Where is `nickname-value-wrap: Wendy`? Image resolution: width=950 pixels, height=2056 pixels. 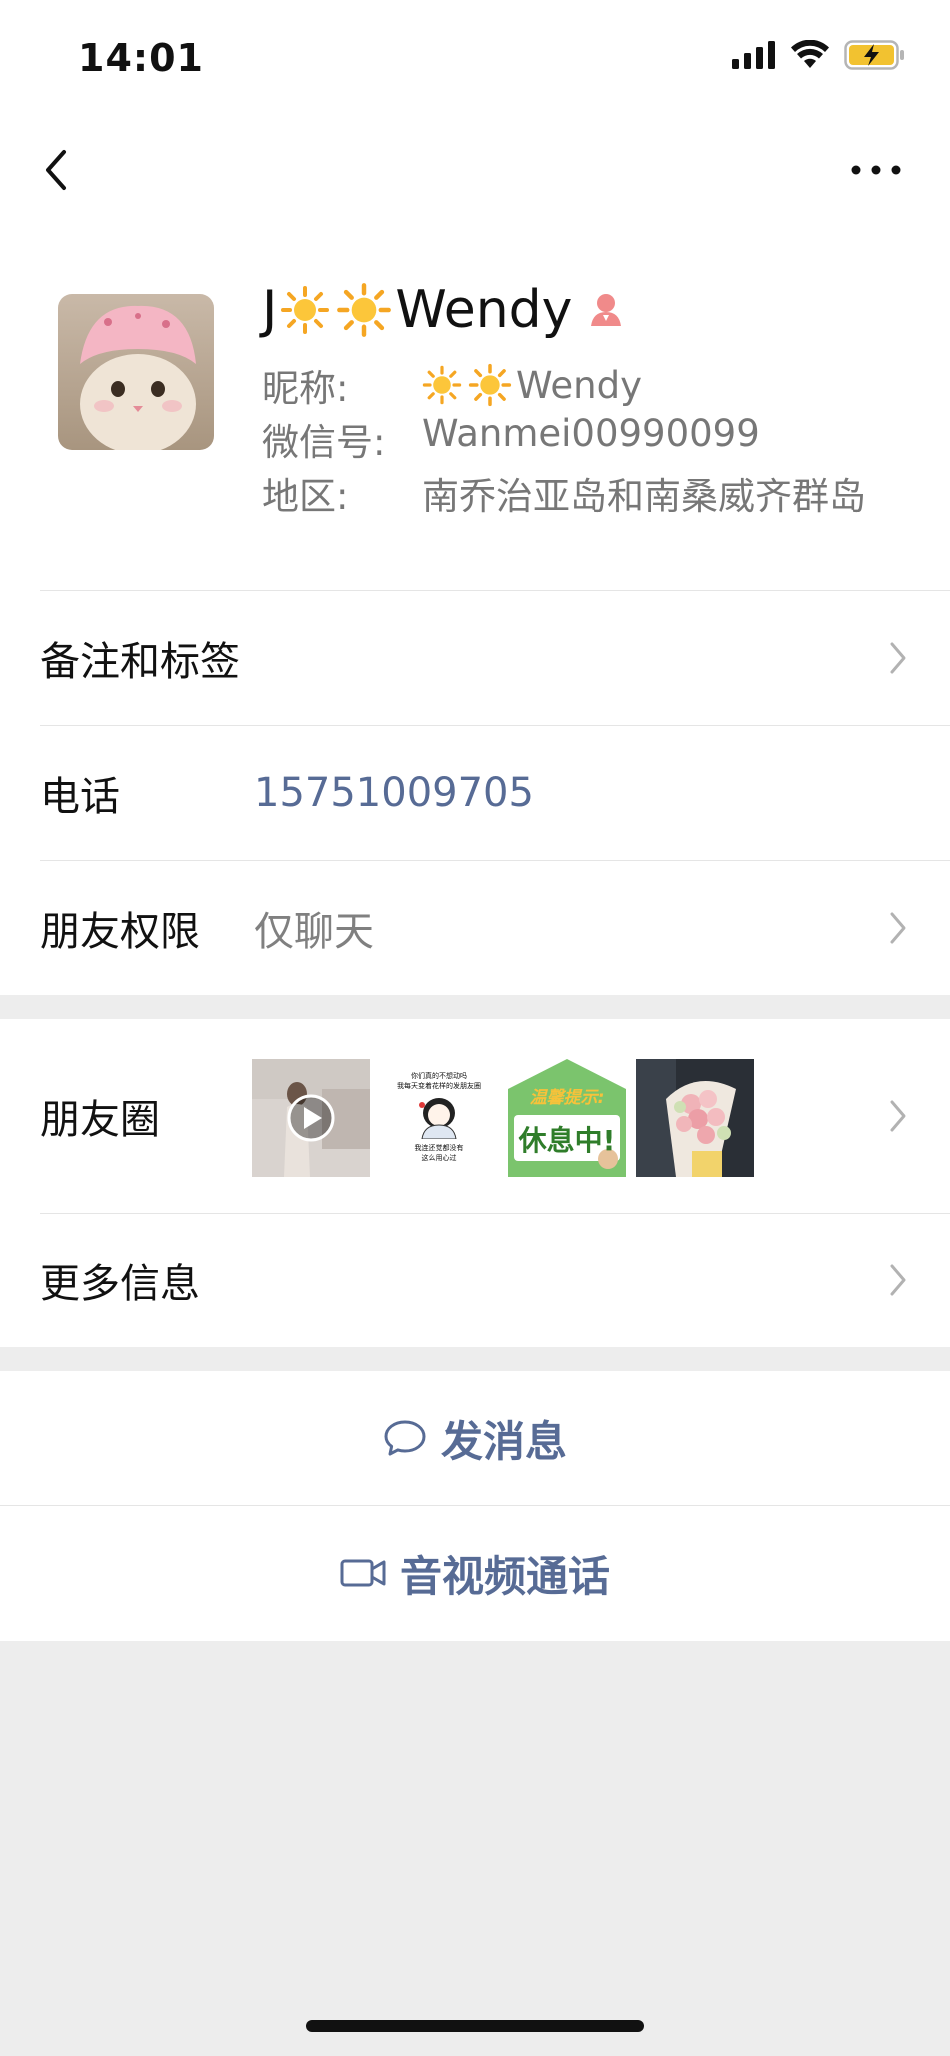
nickname-value-wrap: Wendy is located at coordinates (532, 385).